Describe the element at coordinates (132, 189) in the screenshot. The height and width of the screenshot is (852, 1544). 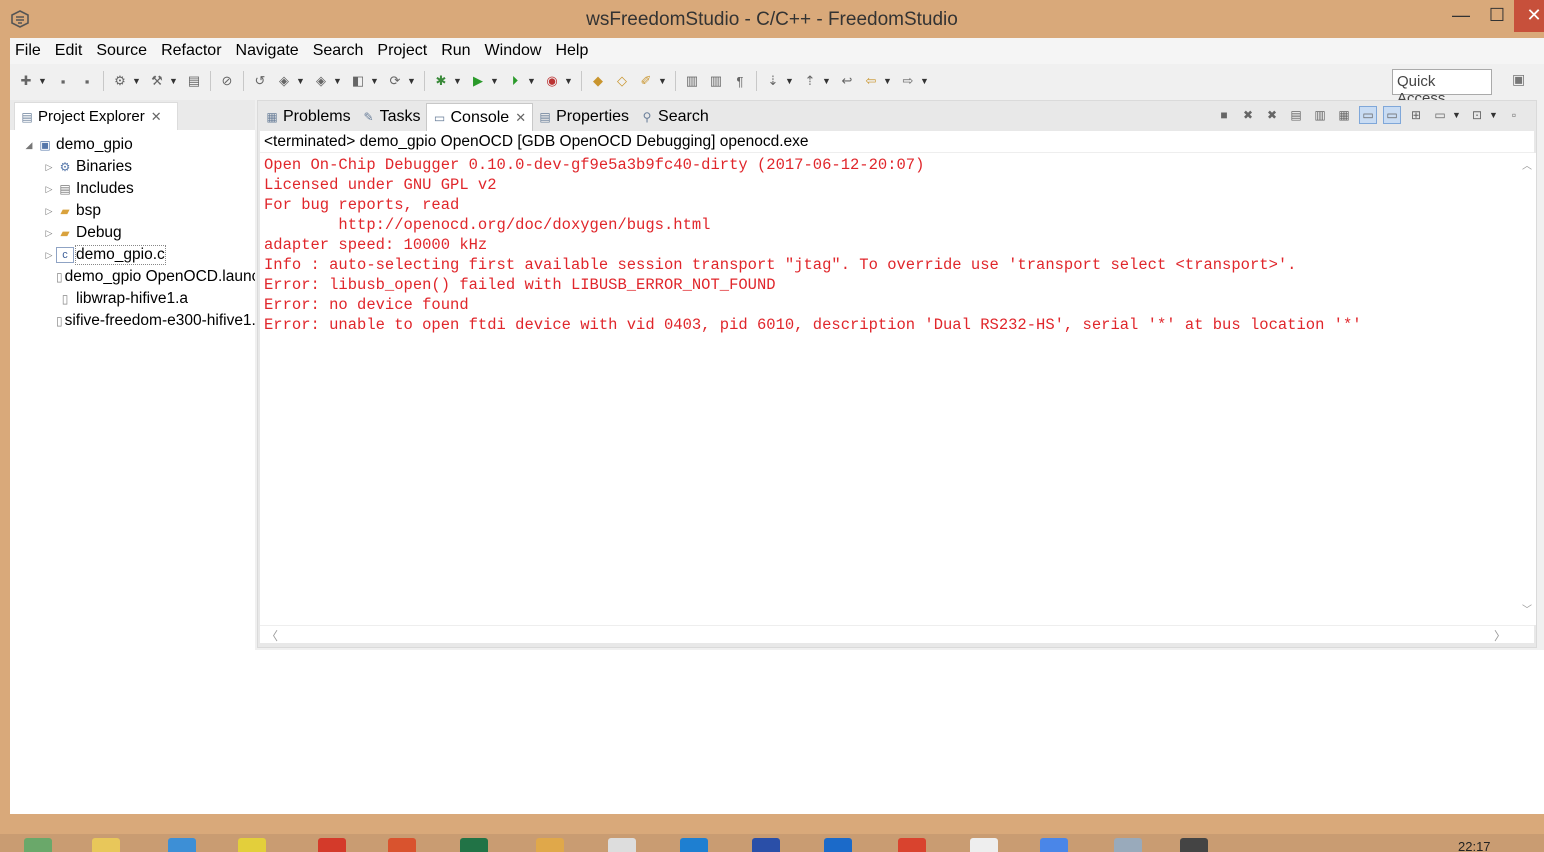
I see `tree-item-includes: ▷ ▤ Includes` at that location.